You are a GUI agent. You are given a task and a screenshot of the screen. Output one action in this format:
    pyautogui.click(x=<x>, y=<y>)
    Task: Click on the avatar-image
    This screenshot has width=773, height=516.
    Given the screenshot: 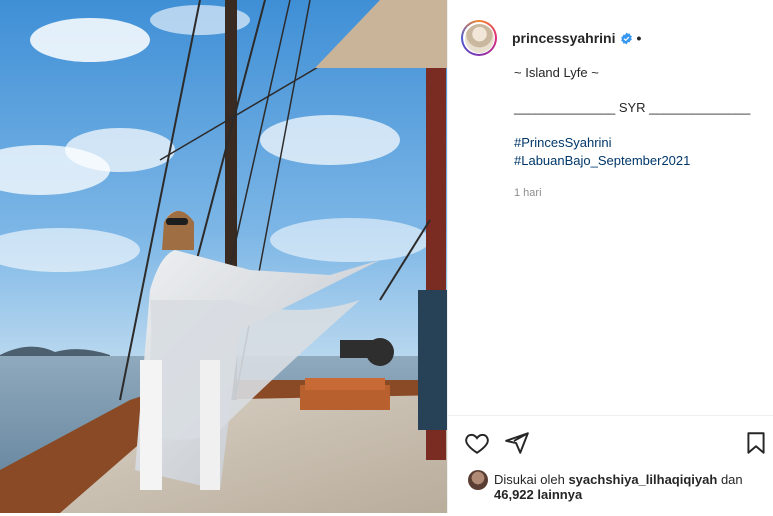 What is the action you would take?
    pyautogui.click(x=479, y=38)
    